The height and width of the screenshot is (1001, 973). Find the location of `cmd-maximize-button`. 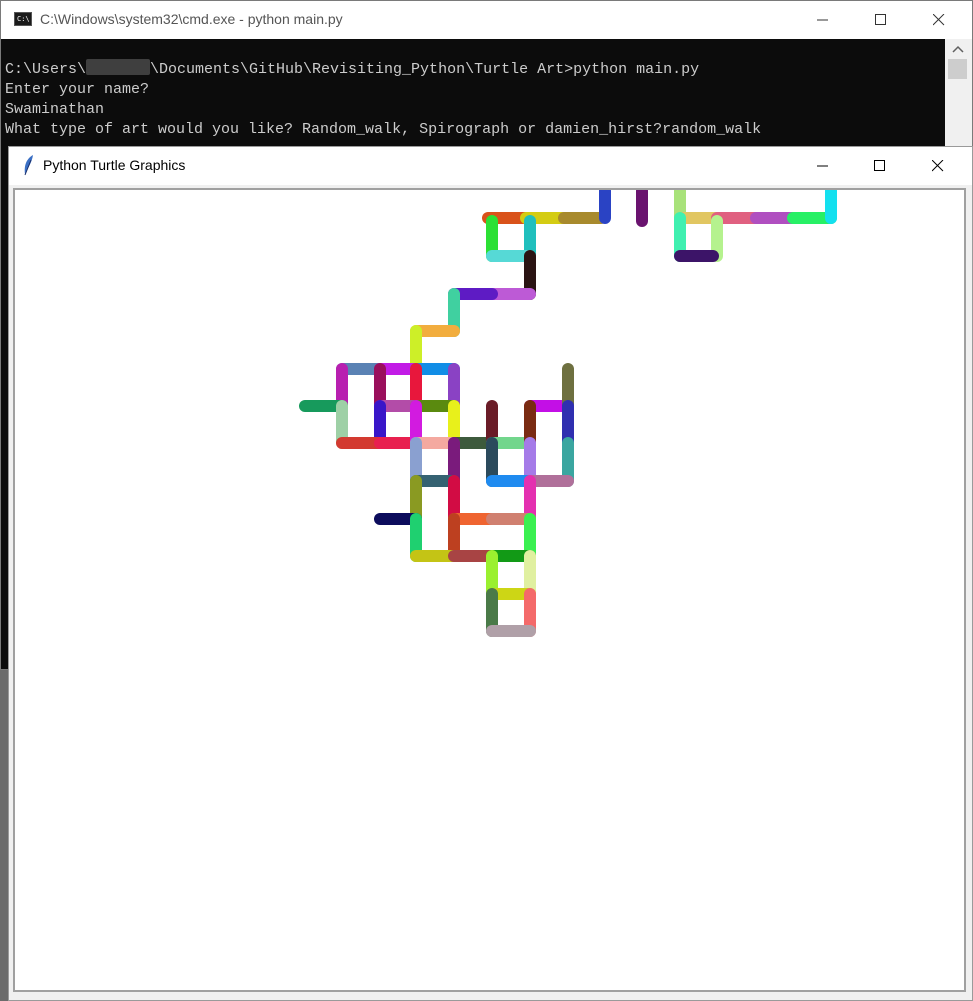

cmd-maximize-button is located at coordinates (881, 20).